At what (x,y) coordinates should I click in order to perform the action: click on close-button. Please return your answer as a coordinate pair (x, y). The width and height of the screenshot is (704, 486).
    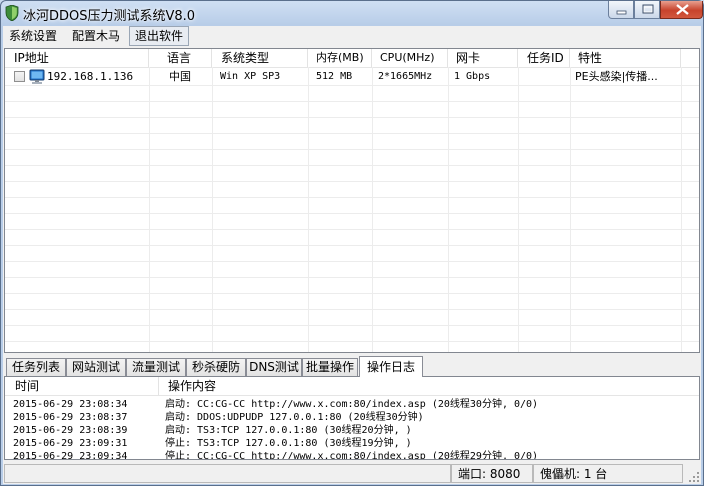
    Looking at the image, I should click on (681, 10).